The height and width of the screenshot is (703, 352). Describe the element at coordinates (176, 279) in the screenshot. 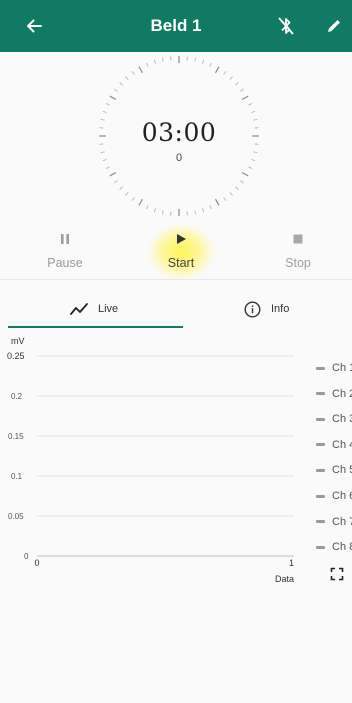

I see `divider` at that location.